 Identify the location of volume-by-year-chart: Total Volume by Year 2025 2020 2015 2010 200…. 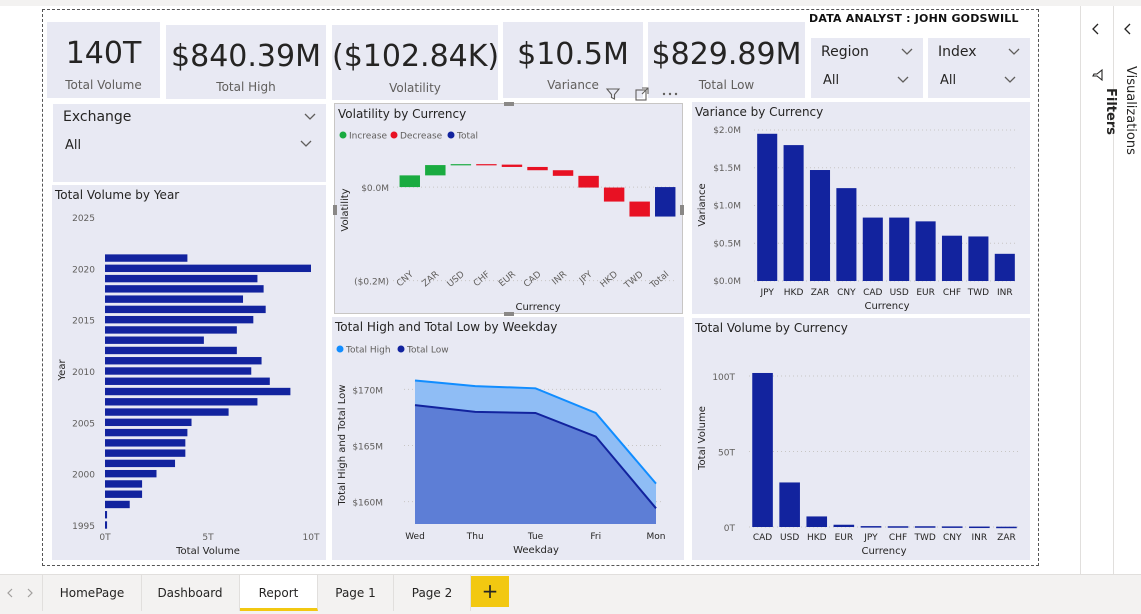
(189, 372).